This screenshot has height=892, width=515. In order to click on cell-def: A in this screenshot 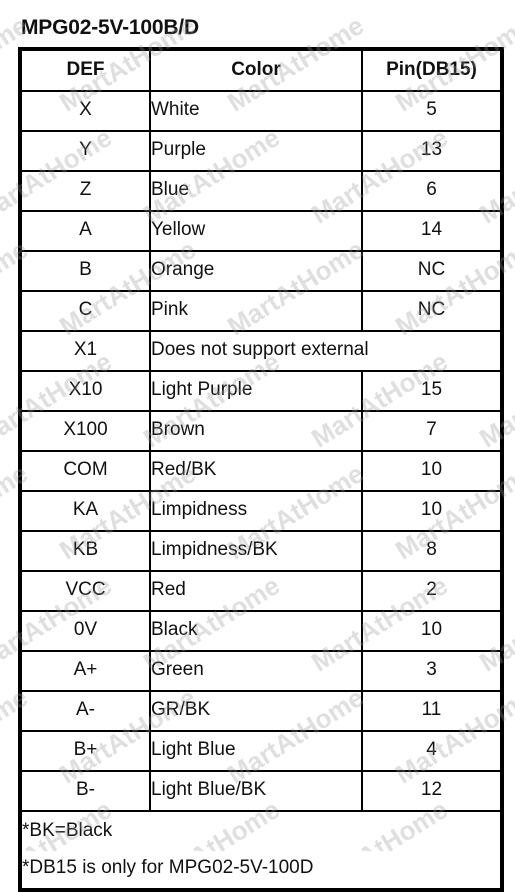, I will do `click(85, 231)`.